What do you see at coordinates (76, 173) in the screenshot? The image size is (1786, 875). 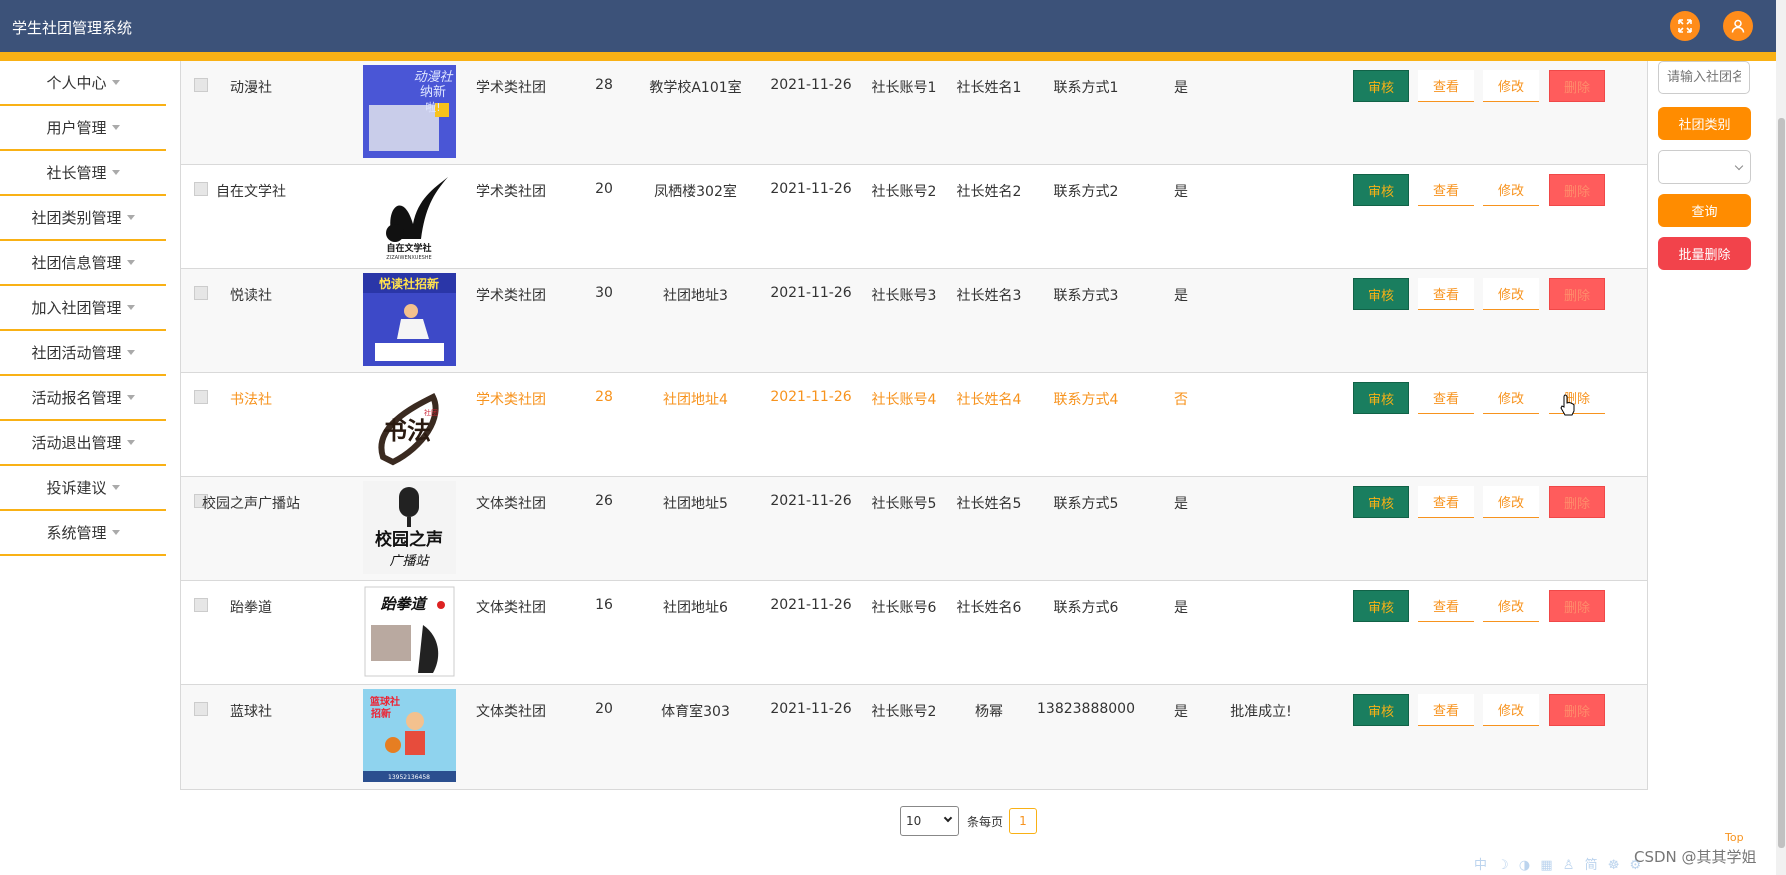 I see `sidebar-item-label: 社长管理` at bounding box center [76, 173].